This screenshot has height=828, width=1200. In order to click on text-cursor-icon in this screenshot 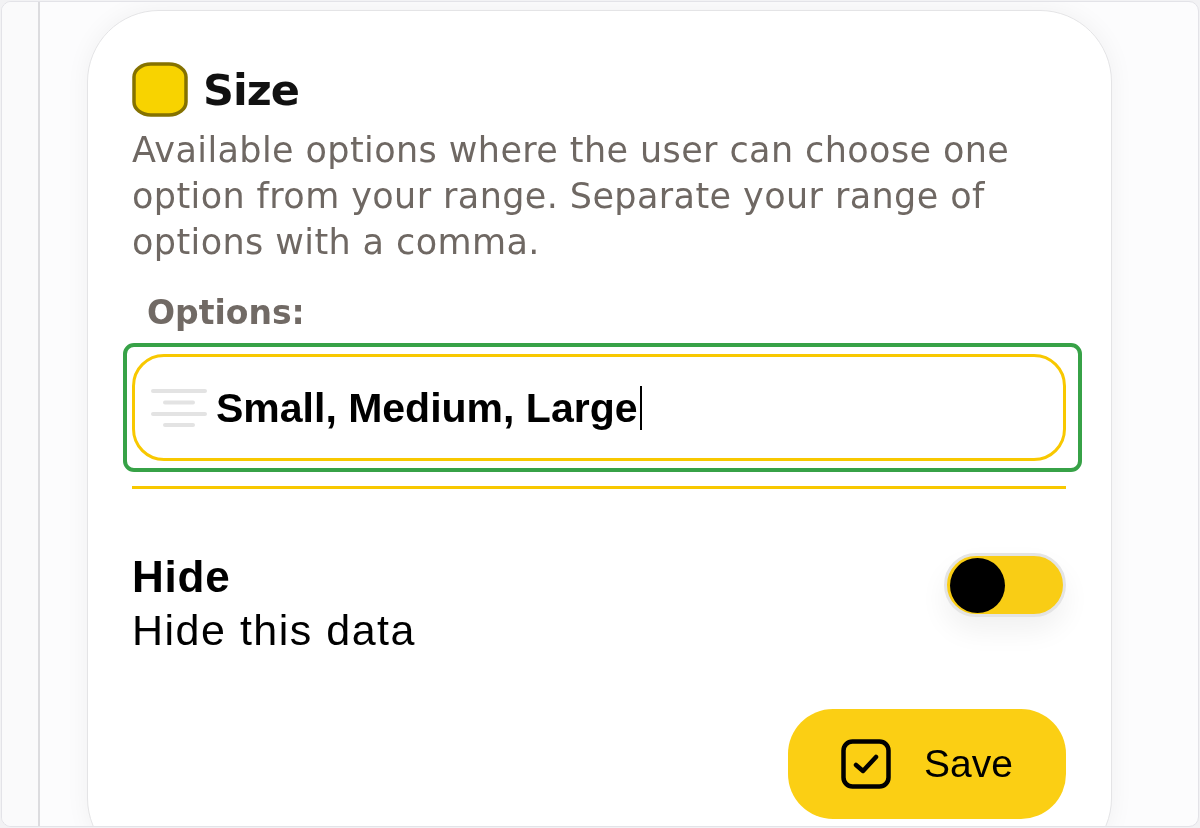, I will do `click(640, 407)`.